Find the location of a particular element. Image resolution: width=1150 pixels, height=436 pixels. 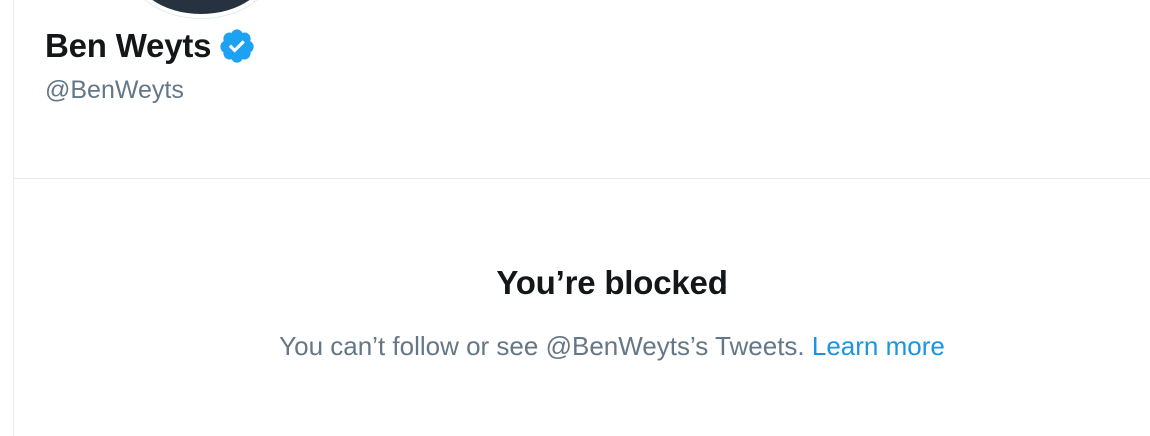

learn-more-link: Learn more is located at coordinates (878, 346).